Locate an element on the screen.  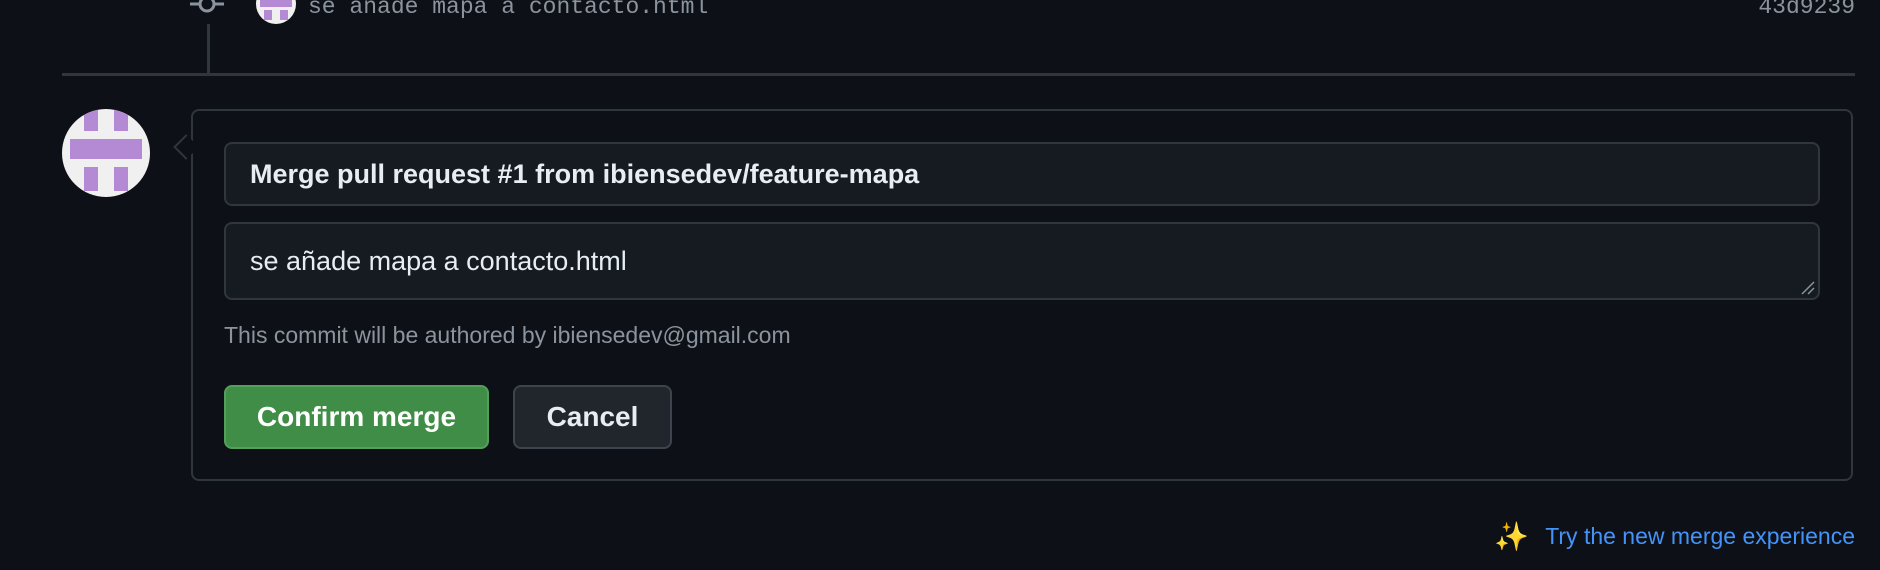
avatar is located at coordinates (106, 153).